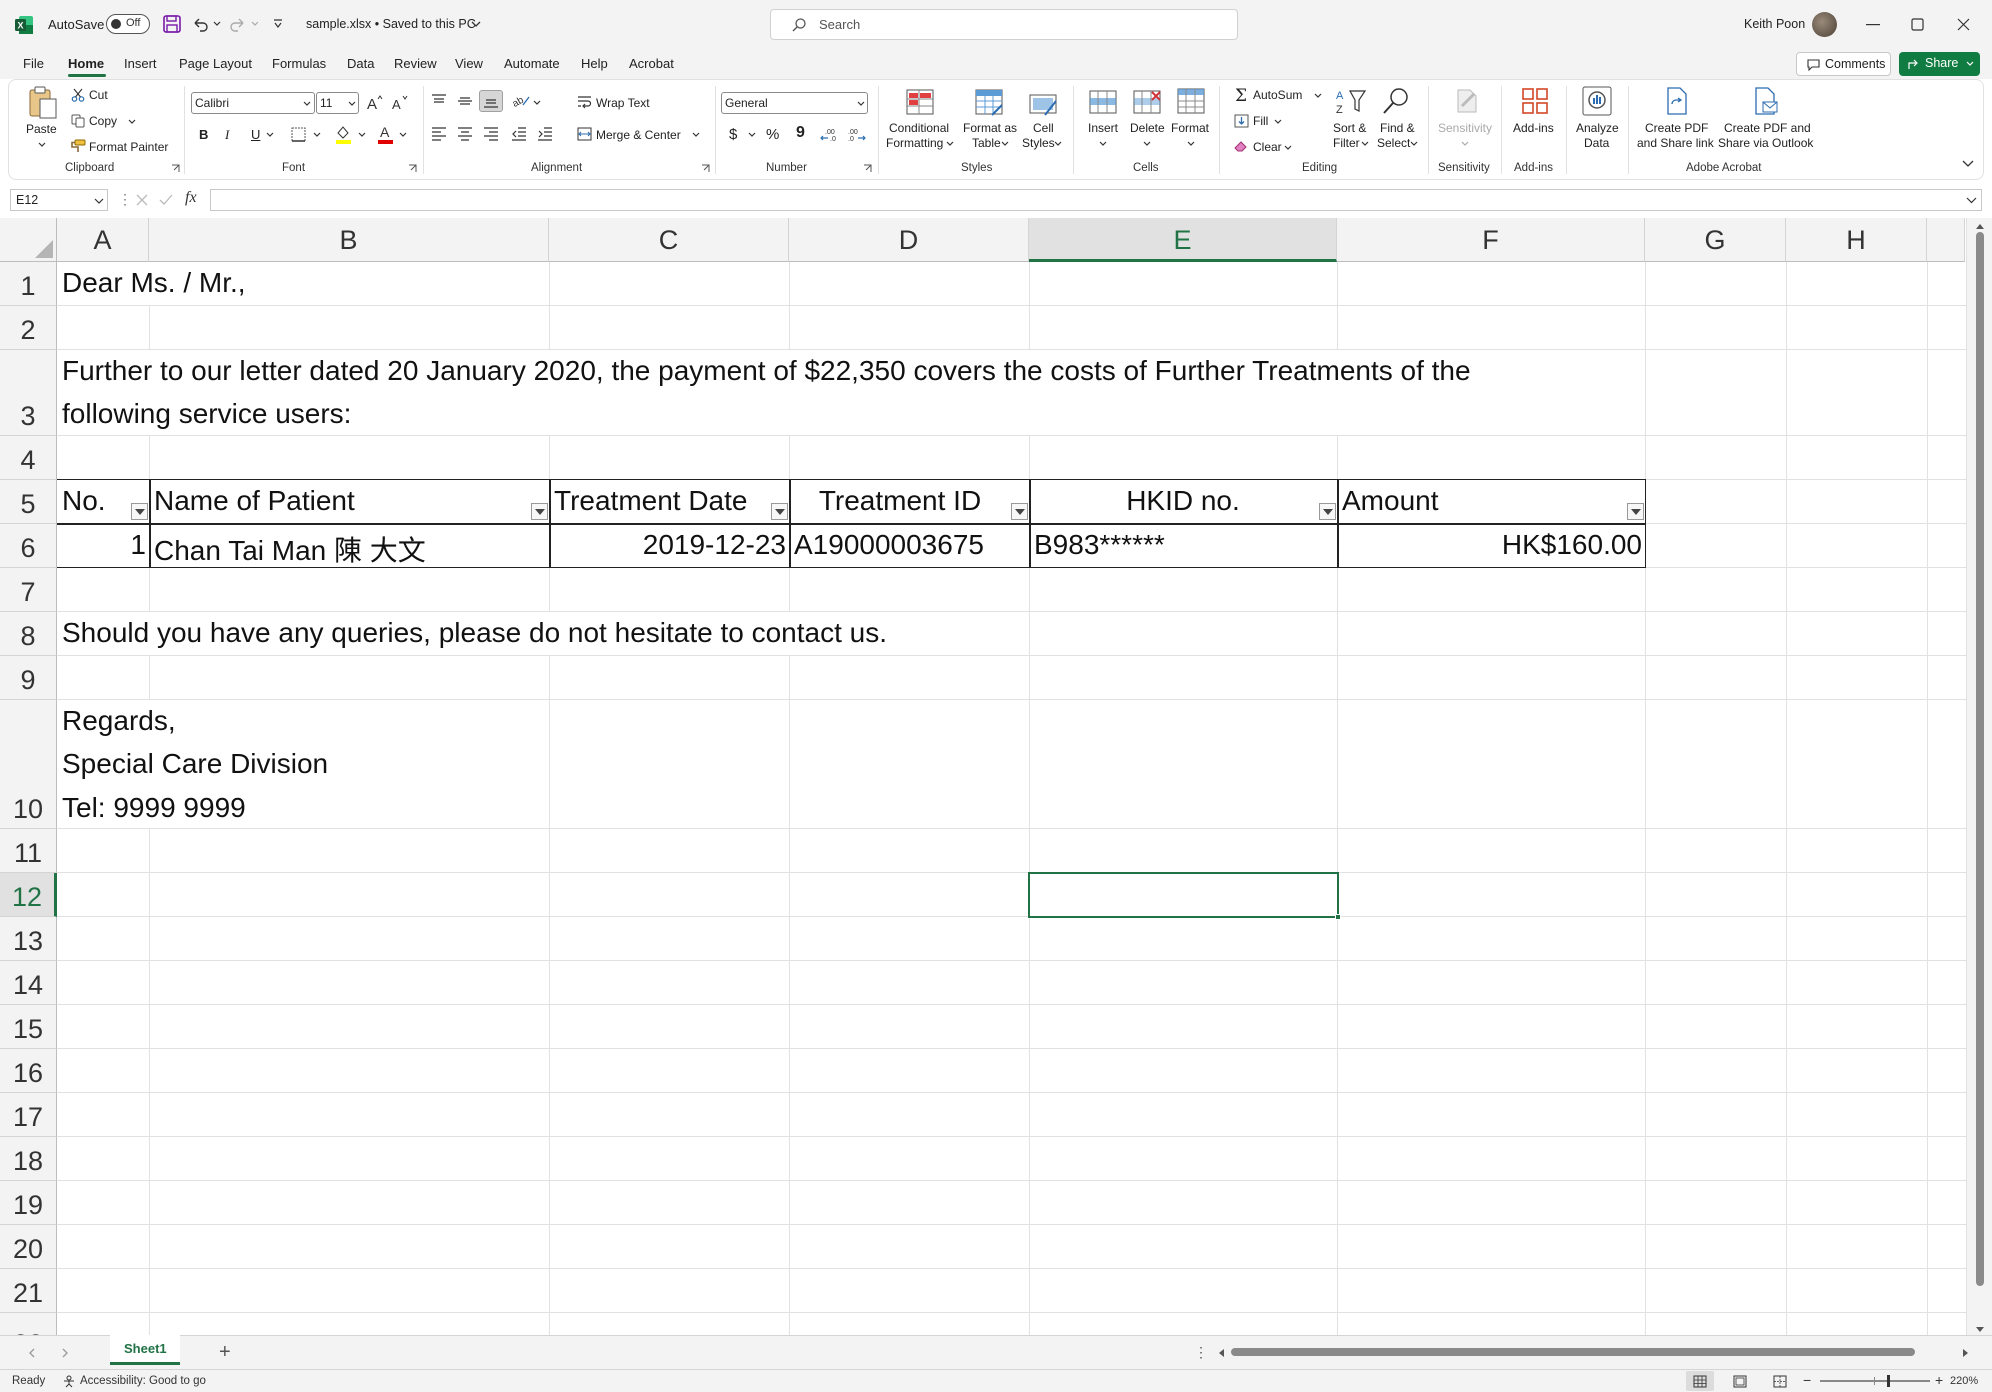 The image size is (1992, 1392). What do you see at coordinates (1183, 240) in the screenshot?
I see `column-header-e: E` at bounding box center [1183, 240].